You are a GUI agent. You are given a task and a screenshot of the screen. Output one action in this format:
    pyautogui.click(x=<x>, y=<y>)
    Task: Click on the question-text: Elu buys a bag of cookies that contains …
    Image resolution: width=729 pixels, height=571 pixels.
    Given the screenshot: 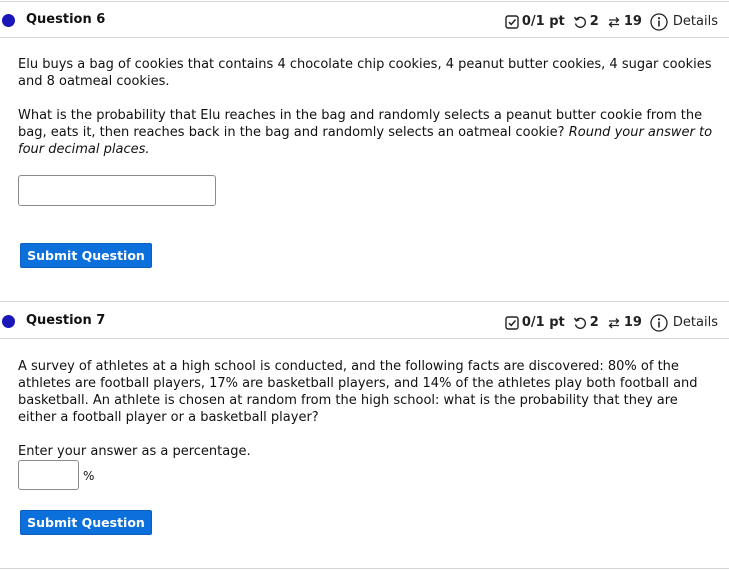 What is the action you would take?
    pyautogui.click(x=365, y=73)
    